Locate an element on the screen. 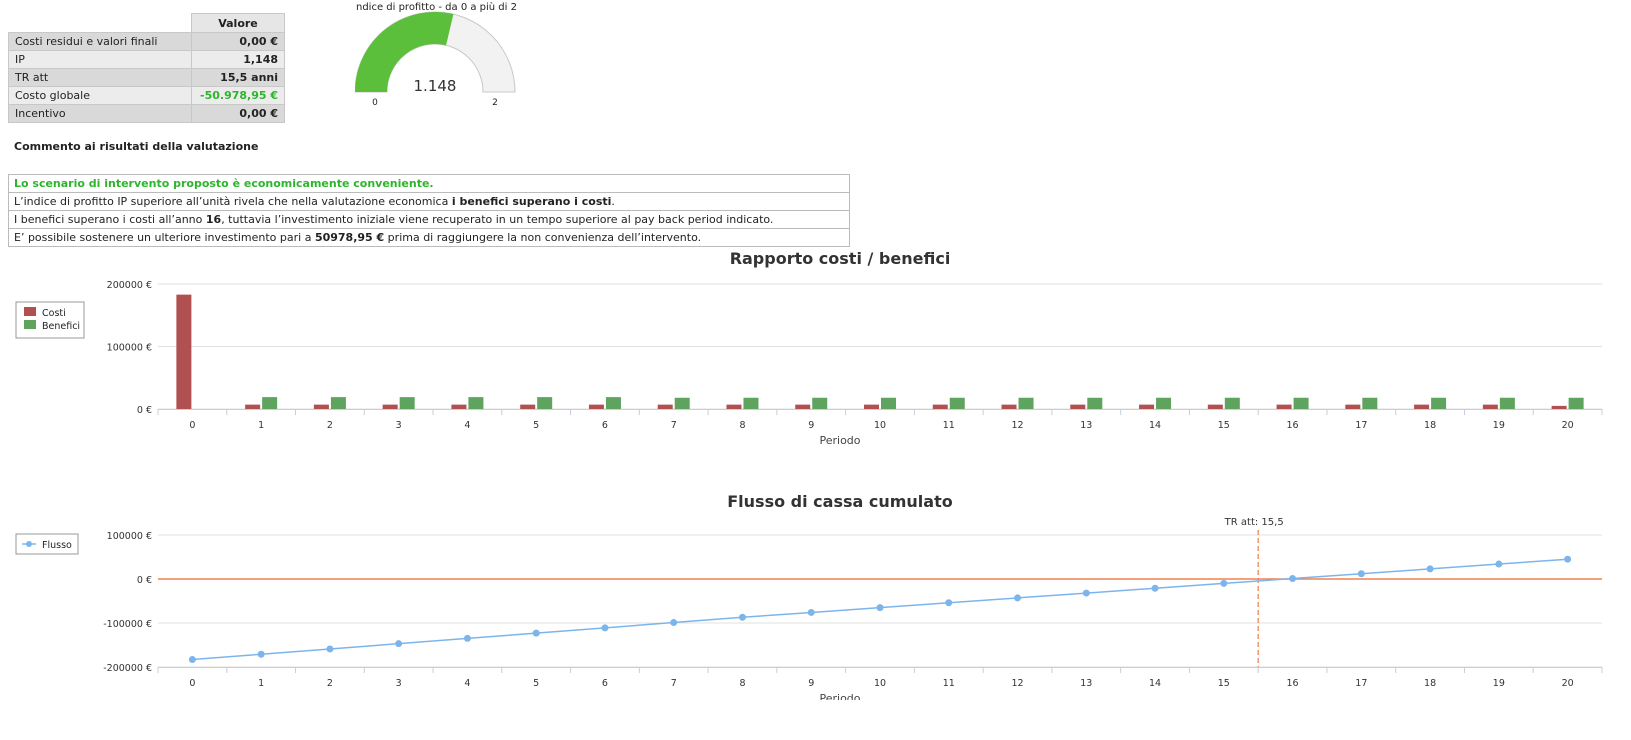 Image resolution: width=1631 pixels, height=740 pixels. chart-legend: Costi Benefici is located at coordinates (50, 320).